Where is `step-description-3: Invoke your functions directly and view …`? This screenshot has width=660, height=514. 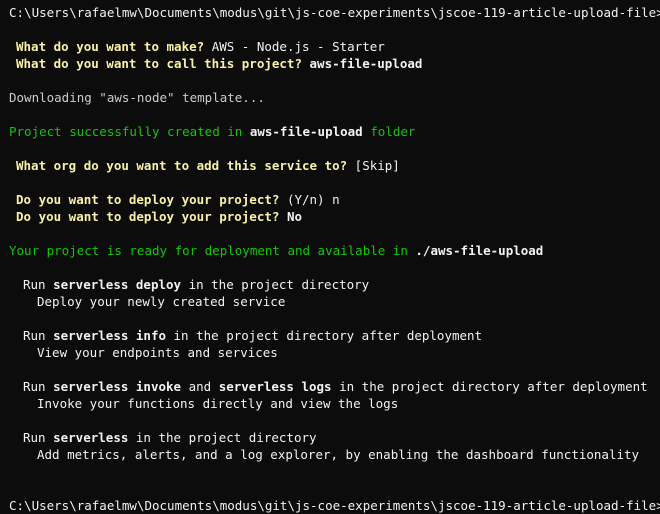
step-description-3: Invoke your functions directly and view … is located at coordinates (218, 403).